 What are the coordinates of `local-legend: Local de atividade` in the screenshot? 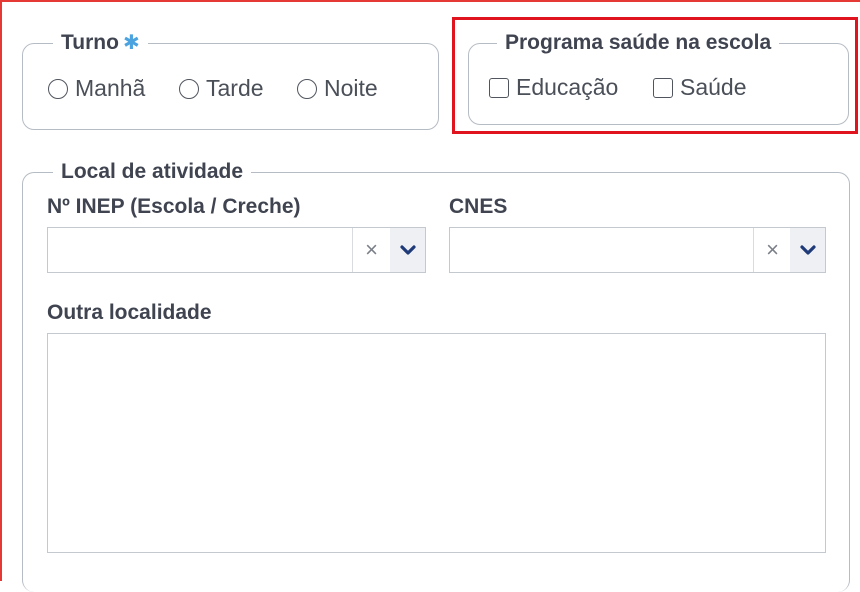 It's located at (152, 172).